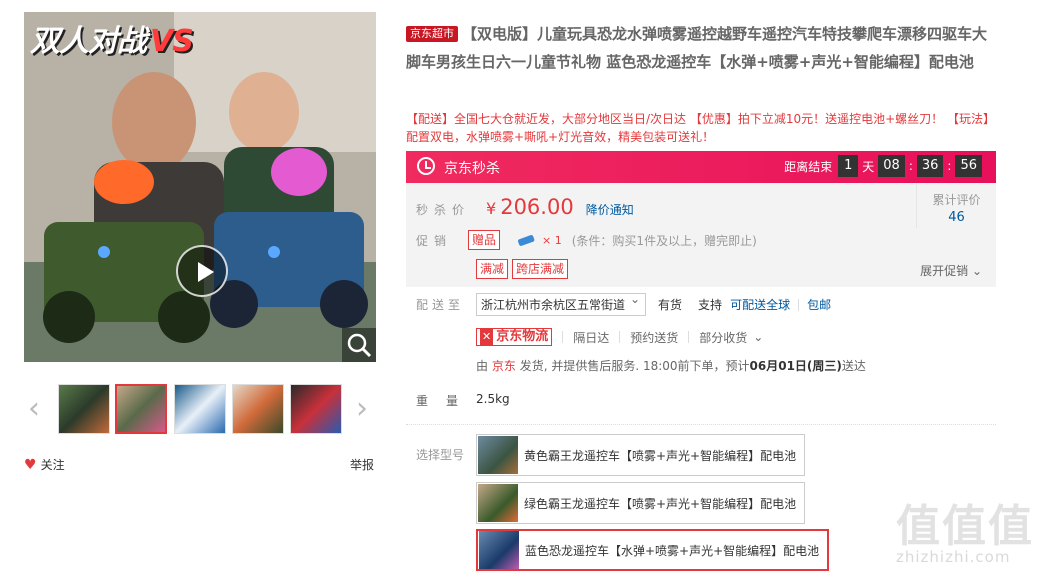 Image resolution: width=1046 pixels, height=577 pixels. Describe the element at coordinates (362, 409) in the screenshot. I see `thumb-next-arrow-icon: ›` at that location.